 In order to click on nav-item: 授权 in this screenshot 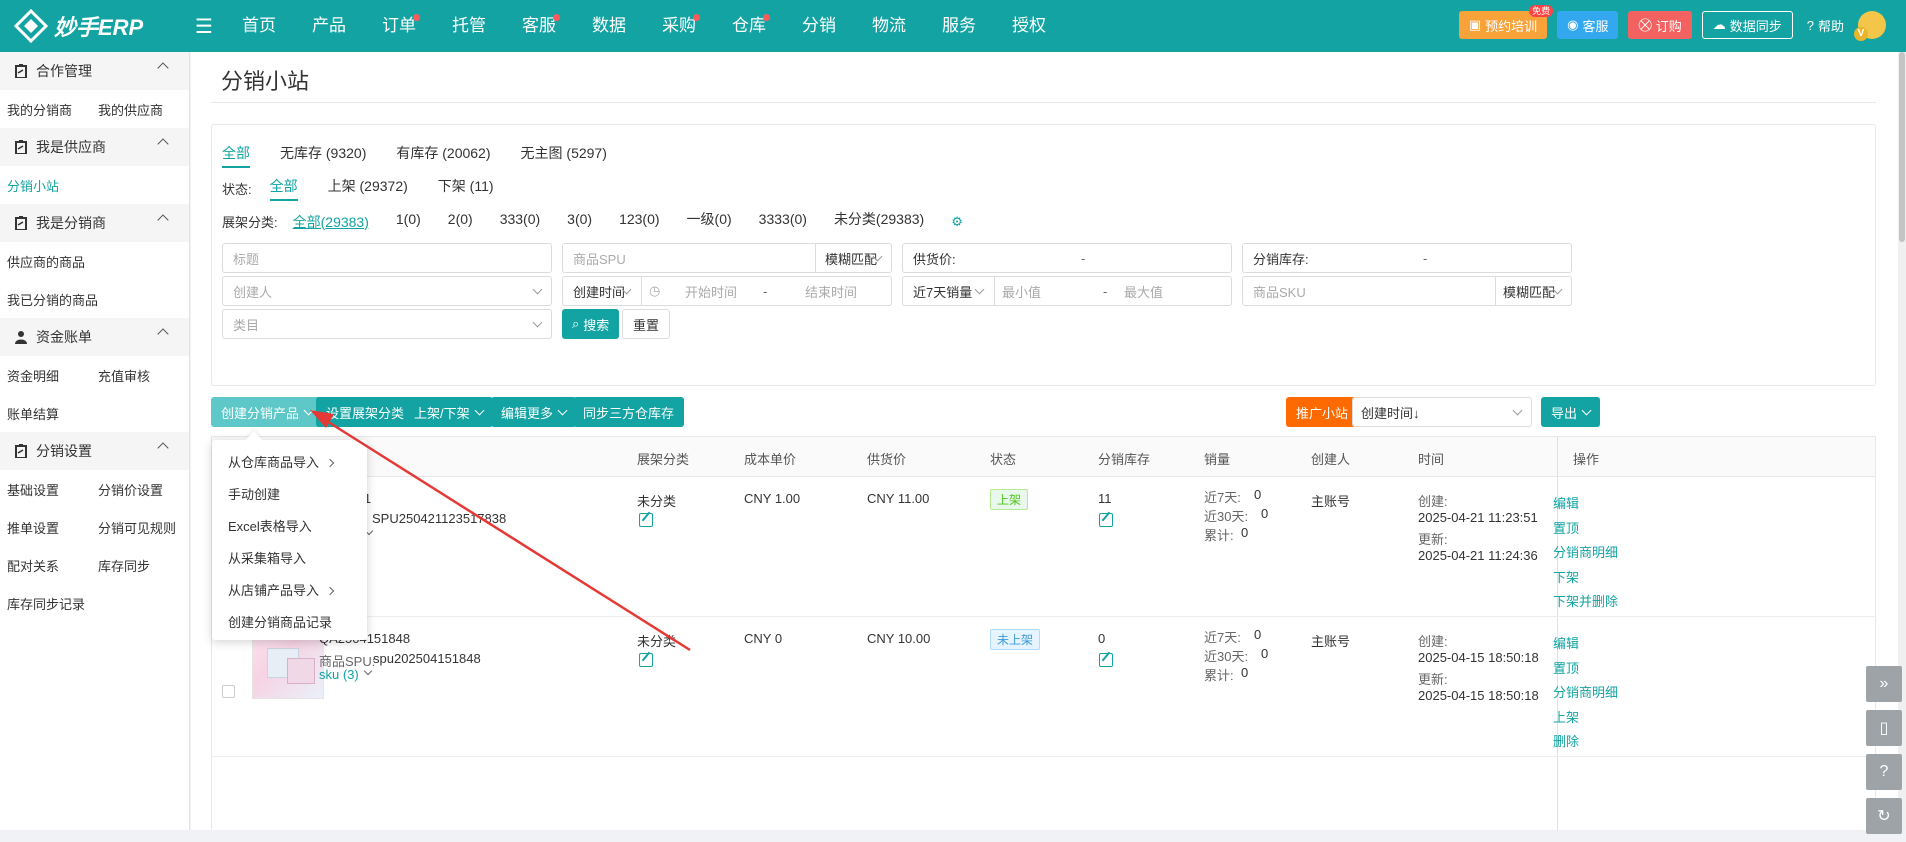, I will do `click(1029, 26)`.